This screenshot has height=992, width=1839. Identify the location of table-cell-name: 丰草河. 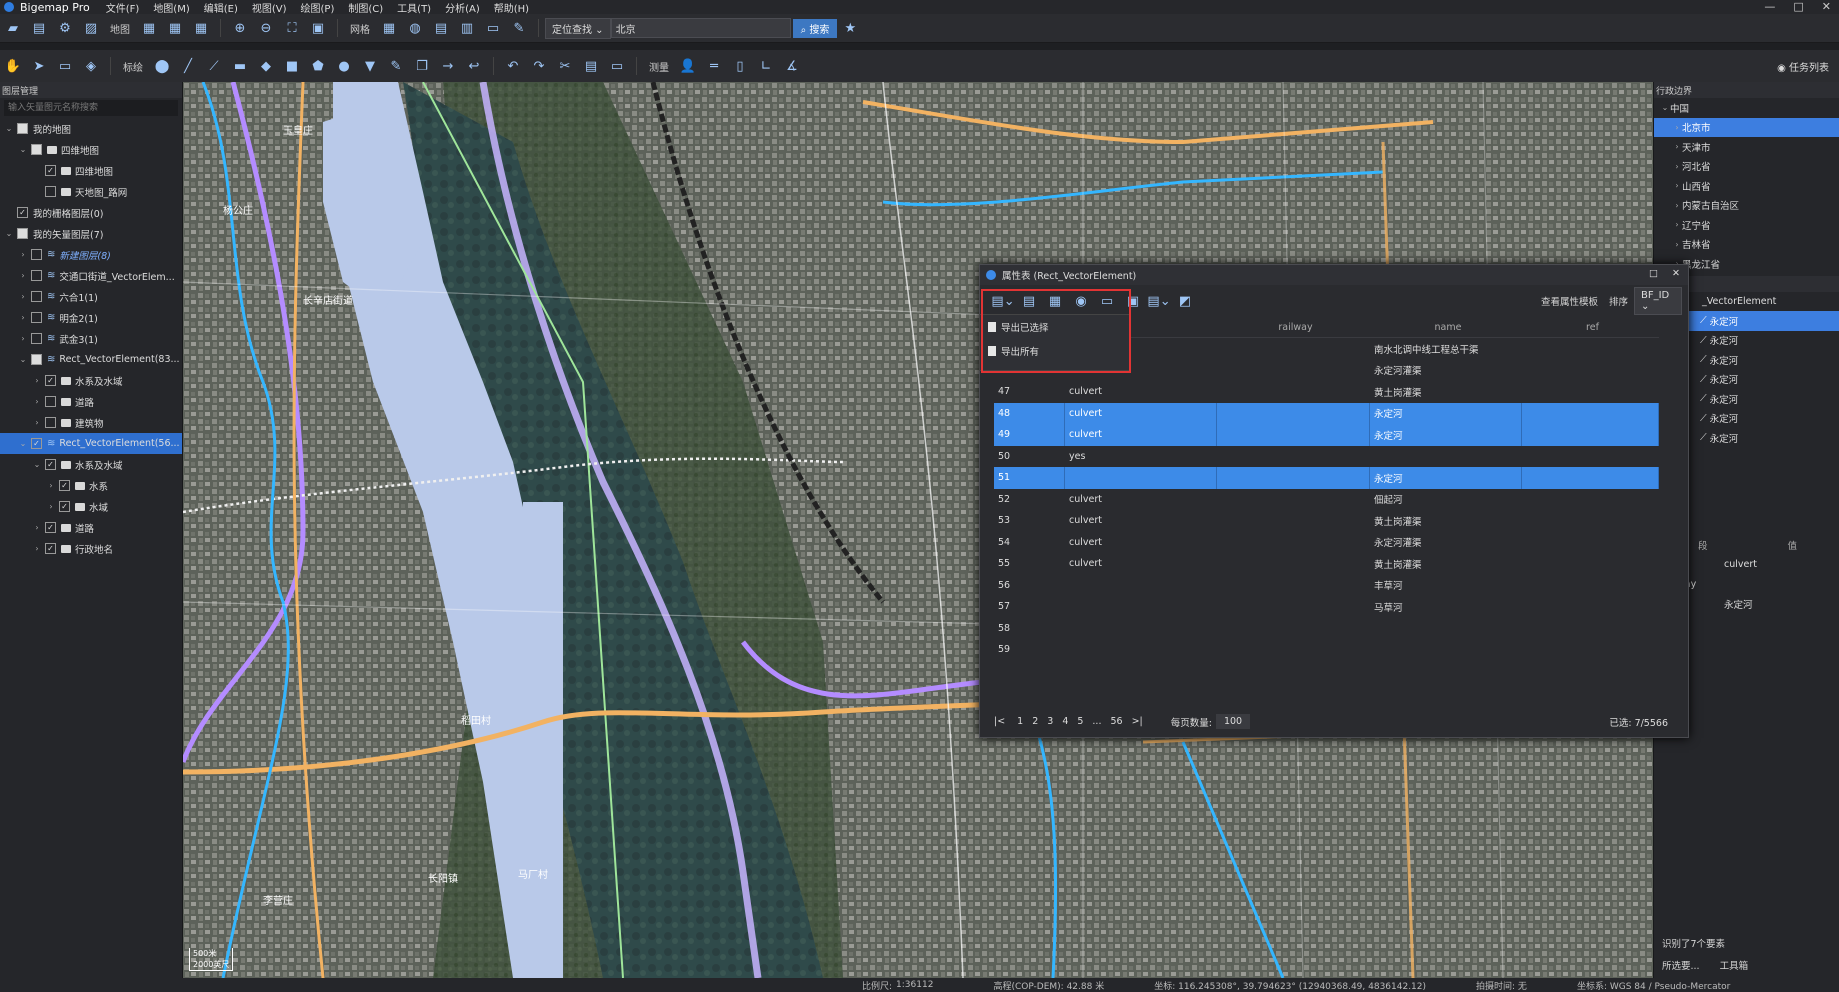
(1446, 586).